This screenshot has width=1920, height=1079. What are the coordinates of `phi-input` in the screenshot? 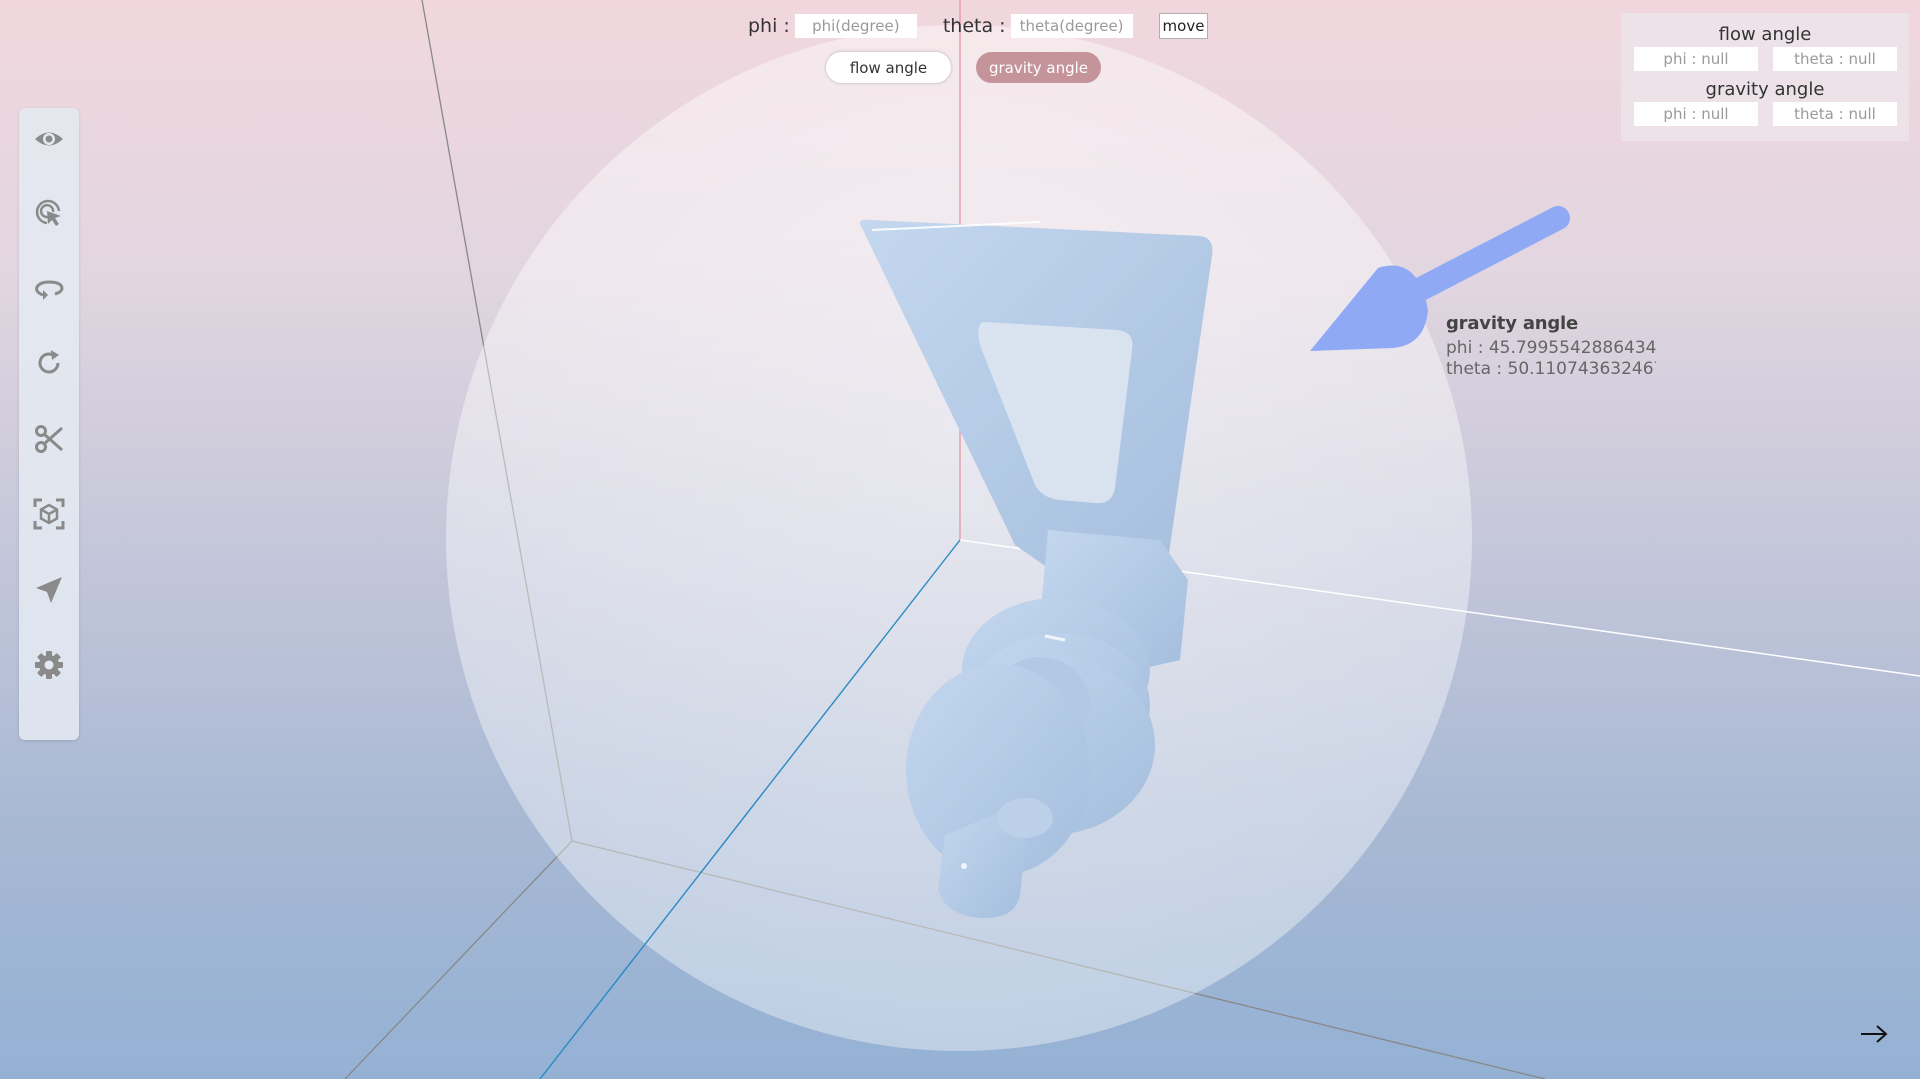 It's located at (855, 26).